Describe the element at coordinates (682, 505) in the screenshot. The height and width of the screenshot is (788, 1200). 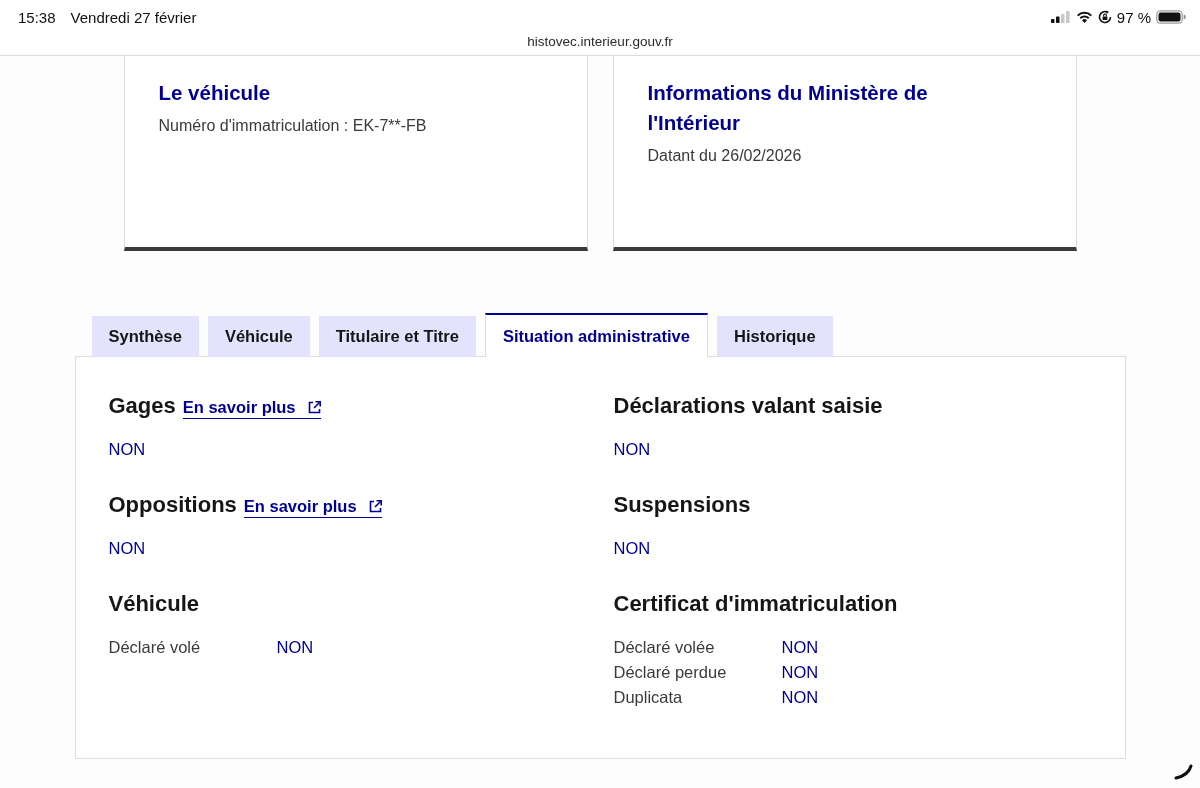
I see `section-heading: Suspensions` at that location.